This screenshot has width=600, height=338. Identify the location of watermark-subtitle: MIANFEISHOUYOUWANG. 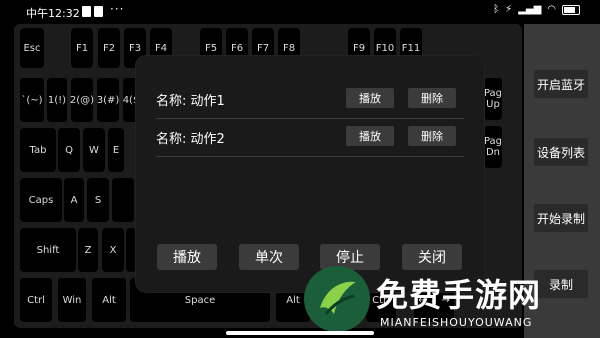
(456, 322).